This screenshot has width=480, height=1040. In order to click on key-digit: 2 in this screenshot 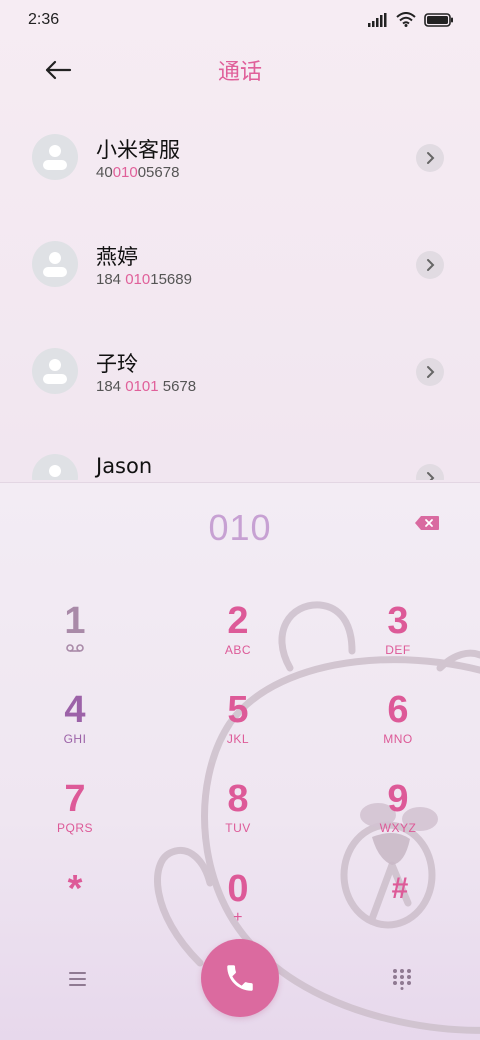, I will do `click(238, 621)`.